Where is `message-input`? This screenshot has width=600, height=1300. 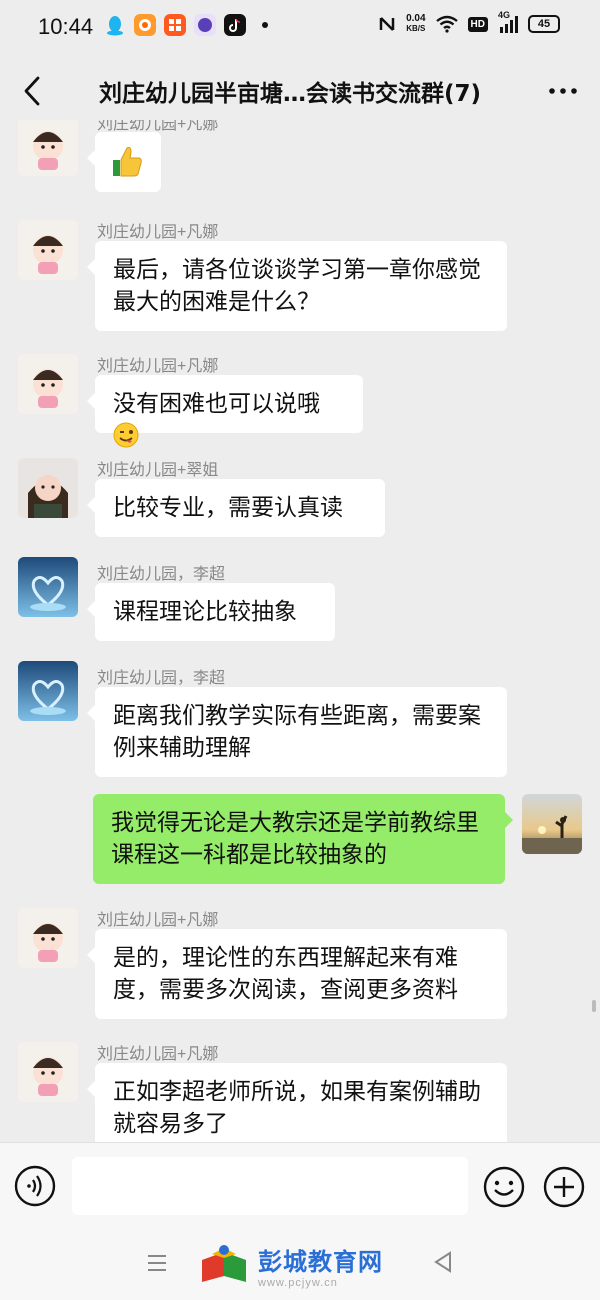 message-input is located at coordinates (270, 1186).